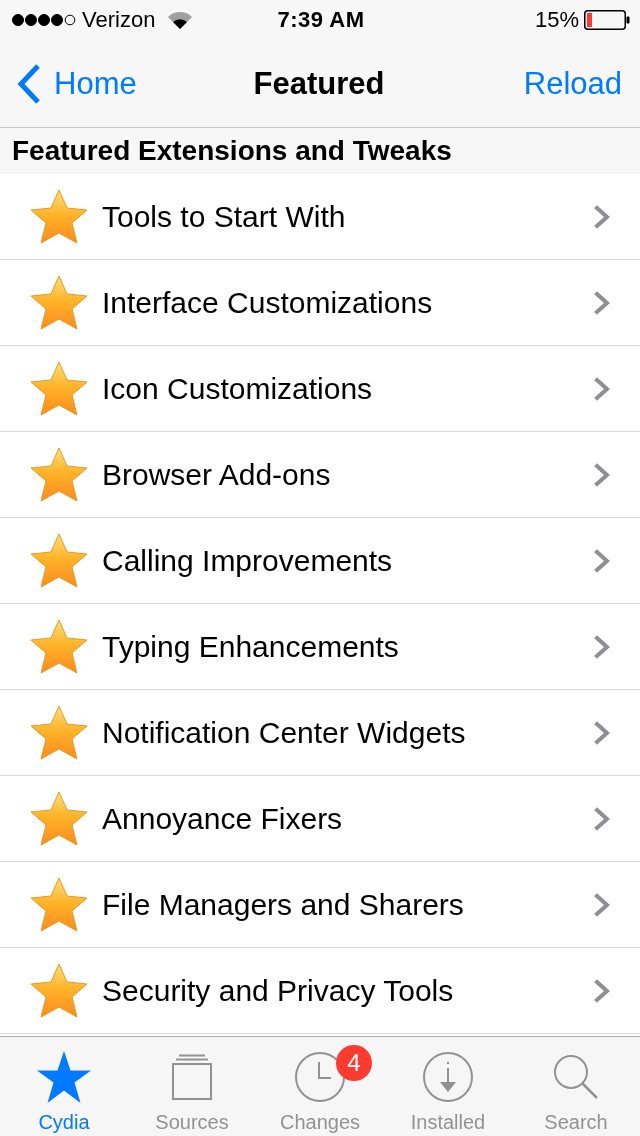 This screenshot has width=640, height=1136. Describe the element at coordinates (251, 646) in the screenshot. I see `row-label: Typing Enhancements` at that location.